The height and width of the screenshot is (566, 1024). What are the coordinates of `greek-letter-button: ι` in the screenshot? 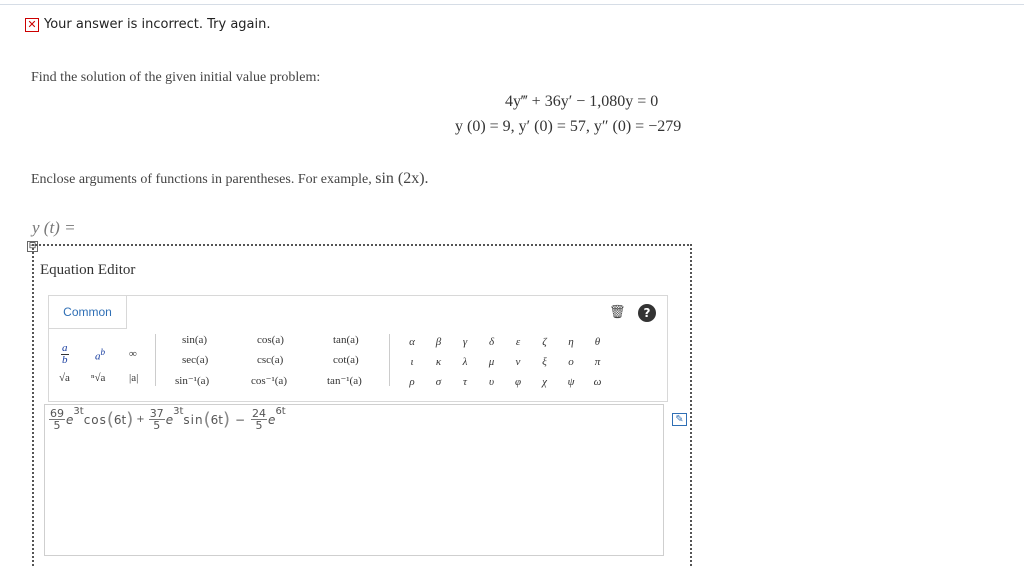 It's located at (412, 362).